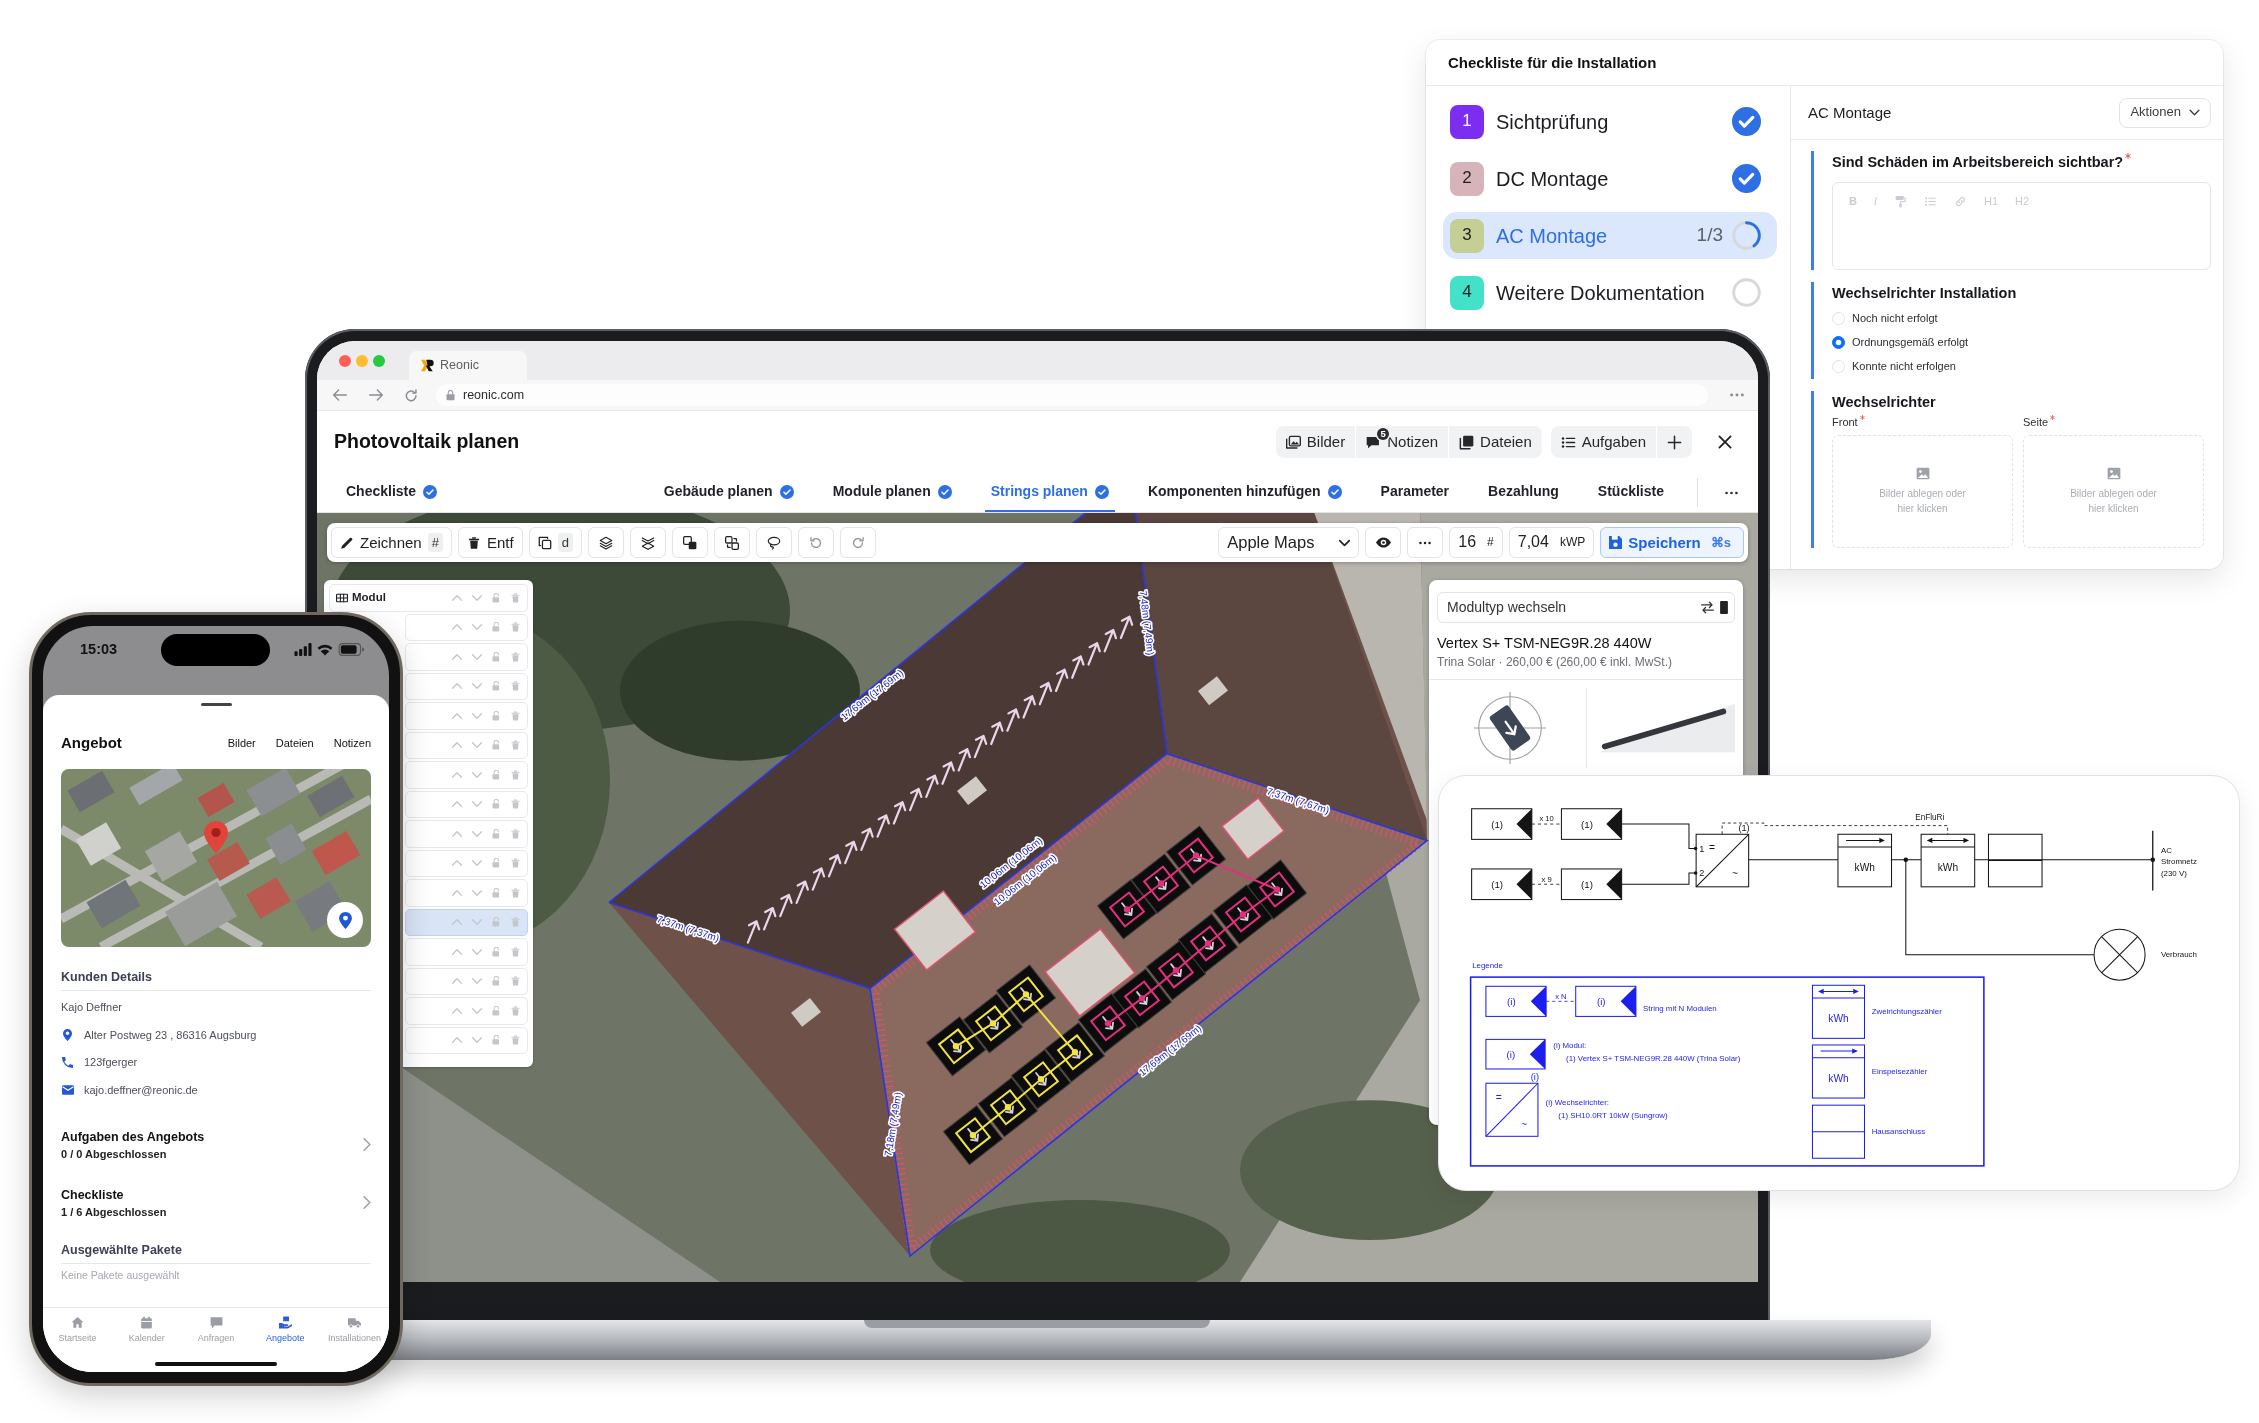 This screenshot has height=1423, width=2259. What do you see at coordinates (1672, 542) in the screenshot?
I see `save-button: Speichern ⌘s` at bounding box center [1672, 542].